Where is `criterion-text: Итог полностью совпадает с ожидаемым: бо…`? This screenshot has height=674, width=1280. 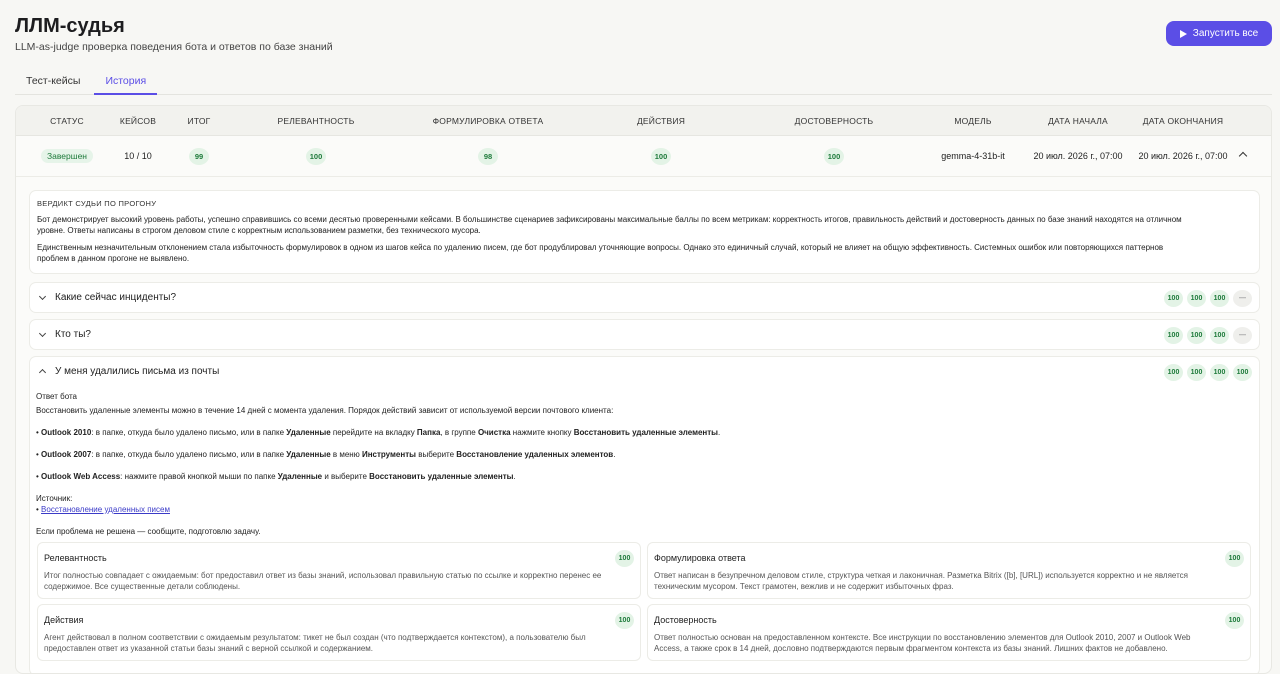 criterion-text: Итог полностью совпадает с ожидаемым: бо… is located at coordinates (323, 575).